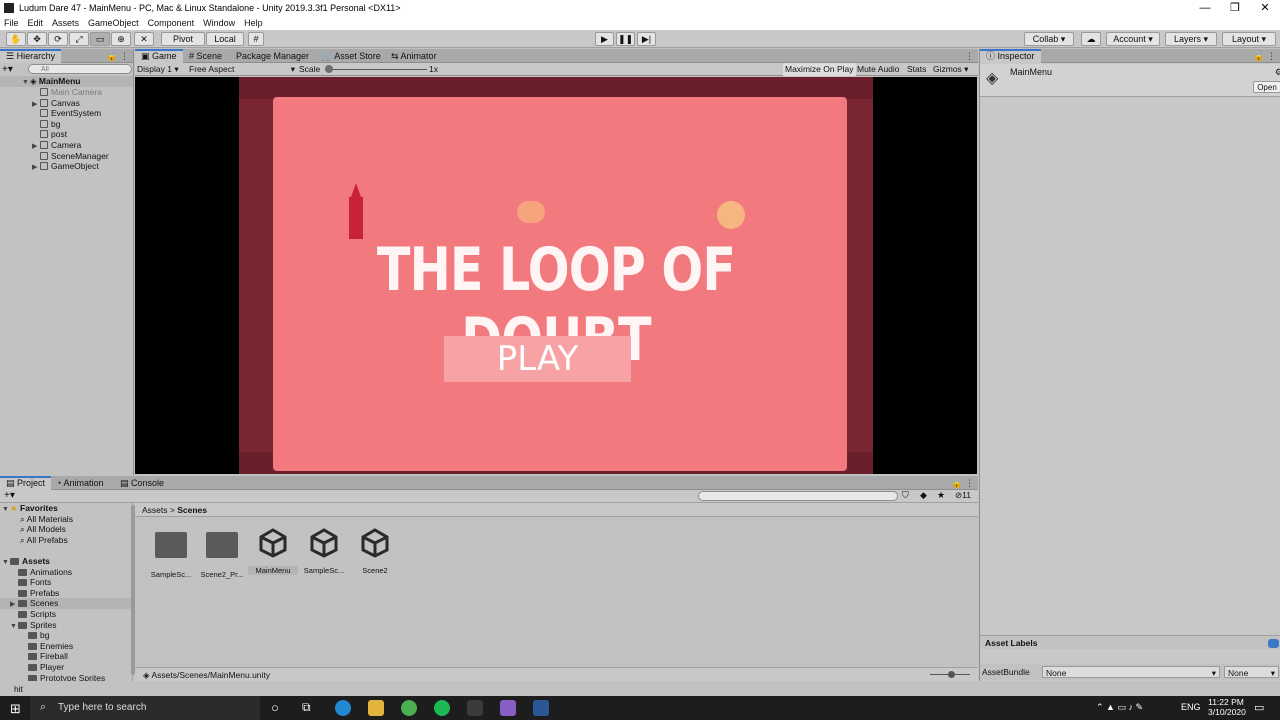  I want to click on tab-hierarchy: ☰ Hierarchy, so click(30, 56).